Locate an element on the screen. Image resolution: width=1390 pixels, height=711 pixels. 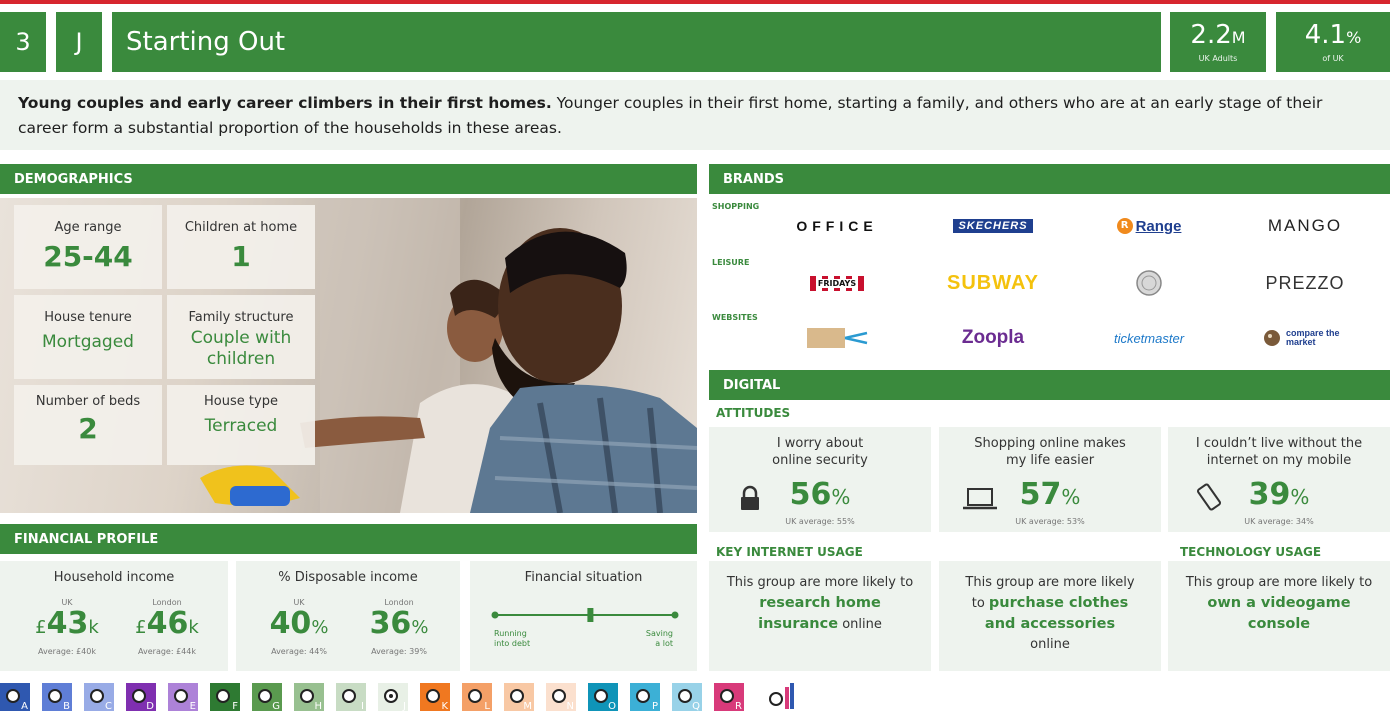
fridays-logo-text: FRIDAYS is located at coordinates (837, 283).